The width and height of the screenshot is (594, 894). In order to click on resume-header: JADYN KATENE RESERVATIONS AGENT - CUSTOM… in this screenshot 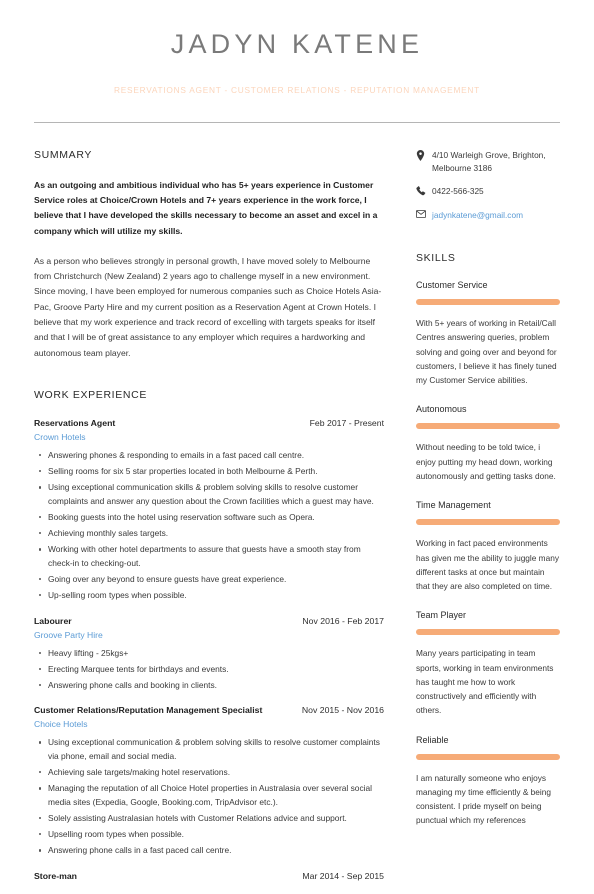, I will do `click(297, 47)`.